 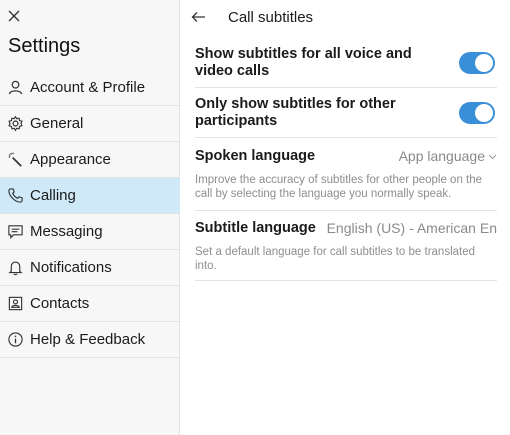 I want to click on sidebar-item-account-profile: Account & Profile, so click(x=90, y=88).